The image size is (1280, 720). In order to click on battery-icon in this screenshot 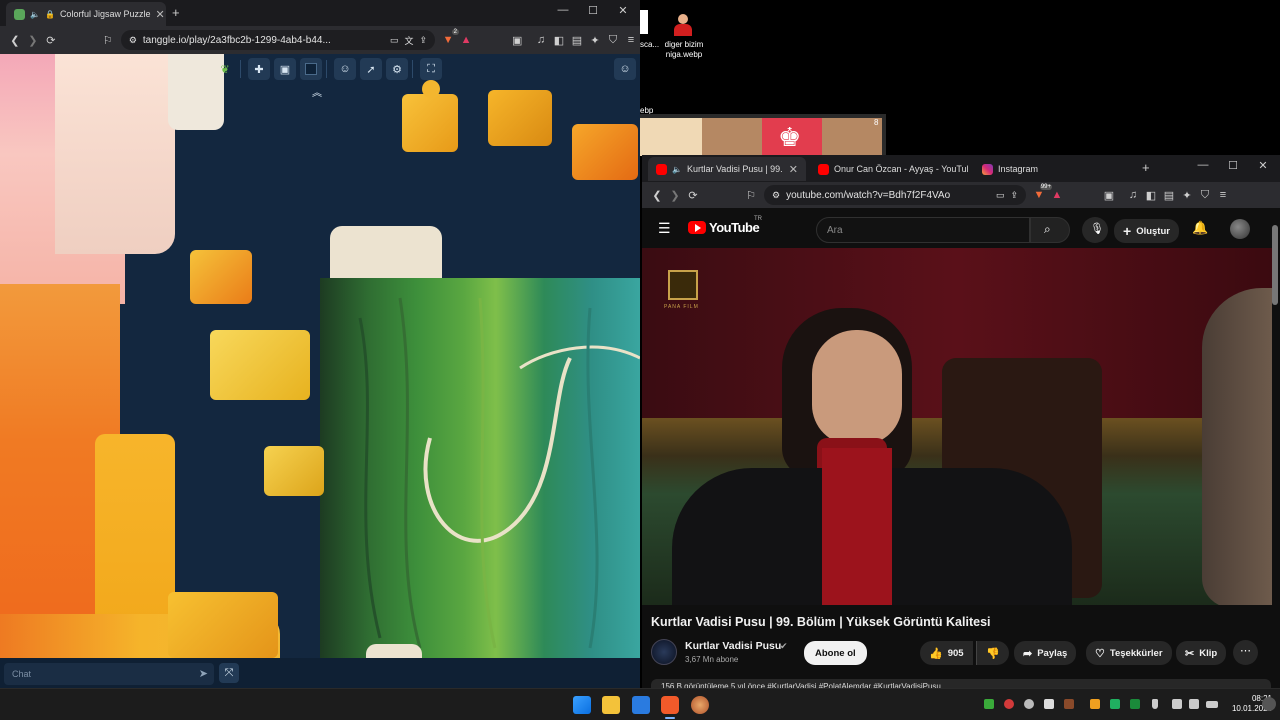, I will do `click(1212, 704)`.